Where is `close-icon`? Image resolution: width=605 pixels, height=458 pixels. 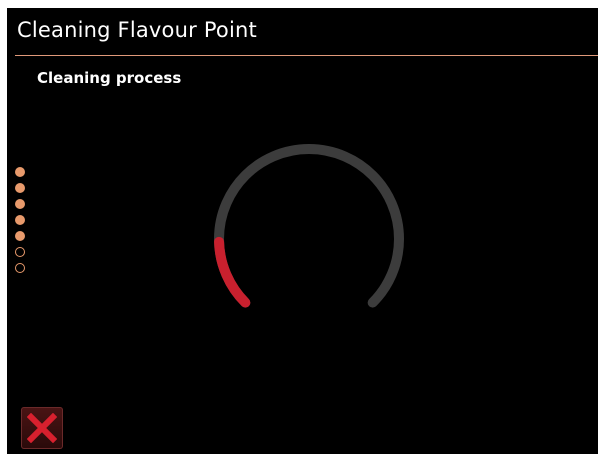
close-icon is located at coordinates (42, 428).